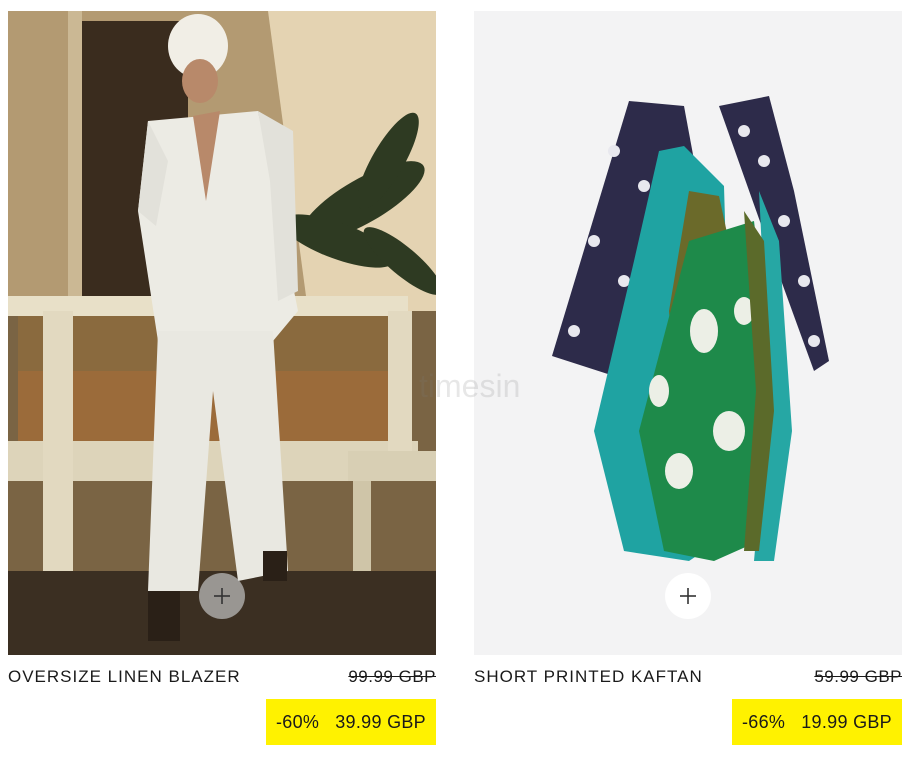 Image resolution: width=915 pixels, height=772 pixels. I want to click on original-price: 59.99 GBP, so click(858, 676).